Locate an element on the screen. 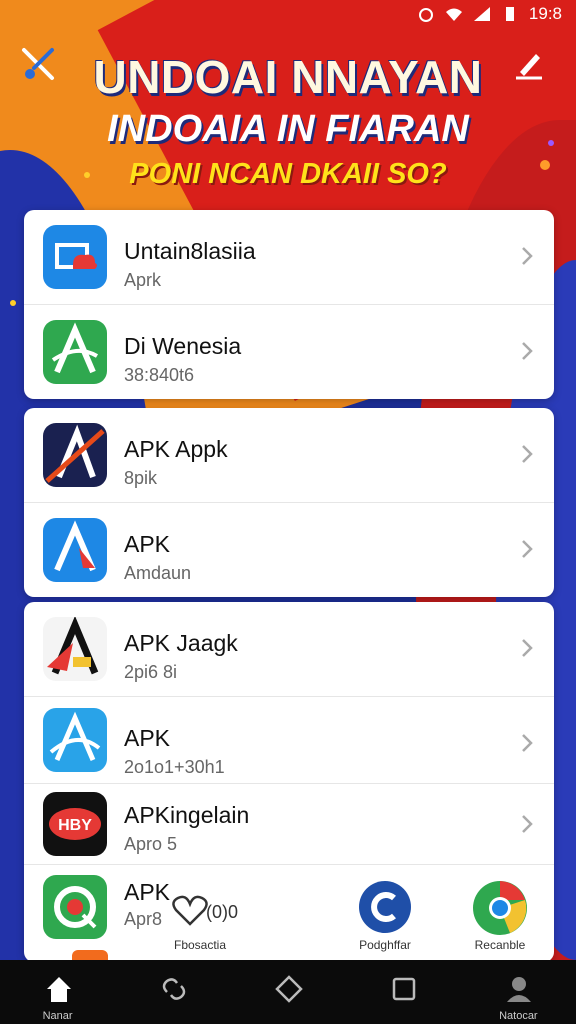 Image resolution: width=576 pixels, height=1024 pixels. app-subtitle: Apr8 is located at coordinates (143, 919).